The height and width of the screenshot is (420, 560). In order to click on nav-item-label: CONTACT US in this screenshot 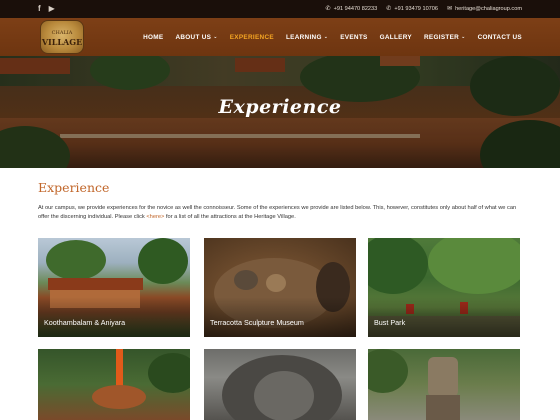, I will do `click(499, 37)`.